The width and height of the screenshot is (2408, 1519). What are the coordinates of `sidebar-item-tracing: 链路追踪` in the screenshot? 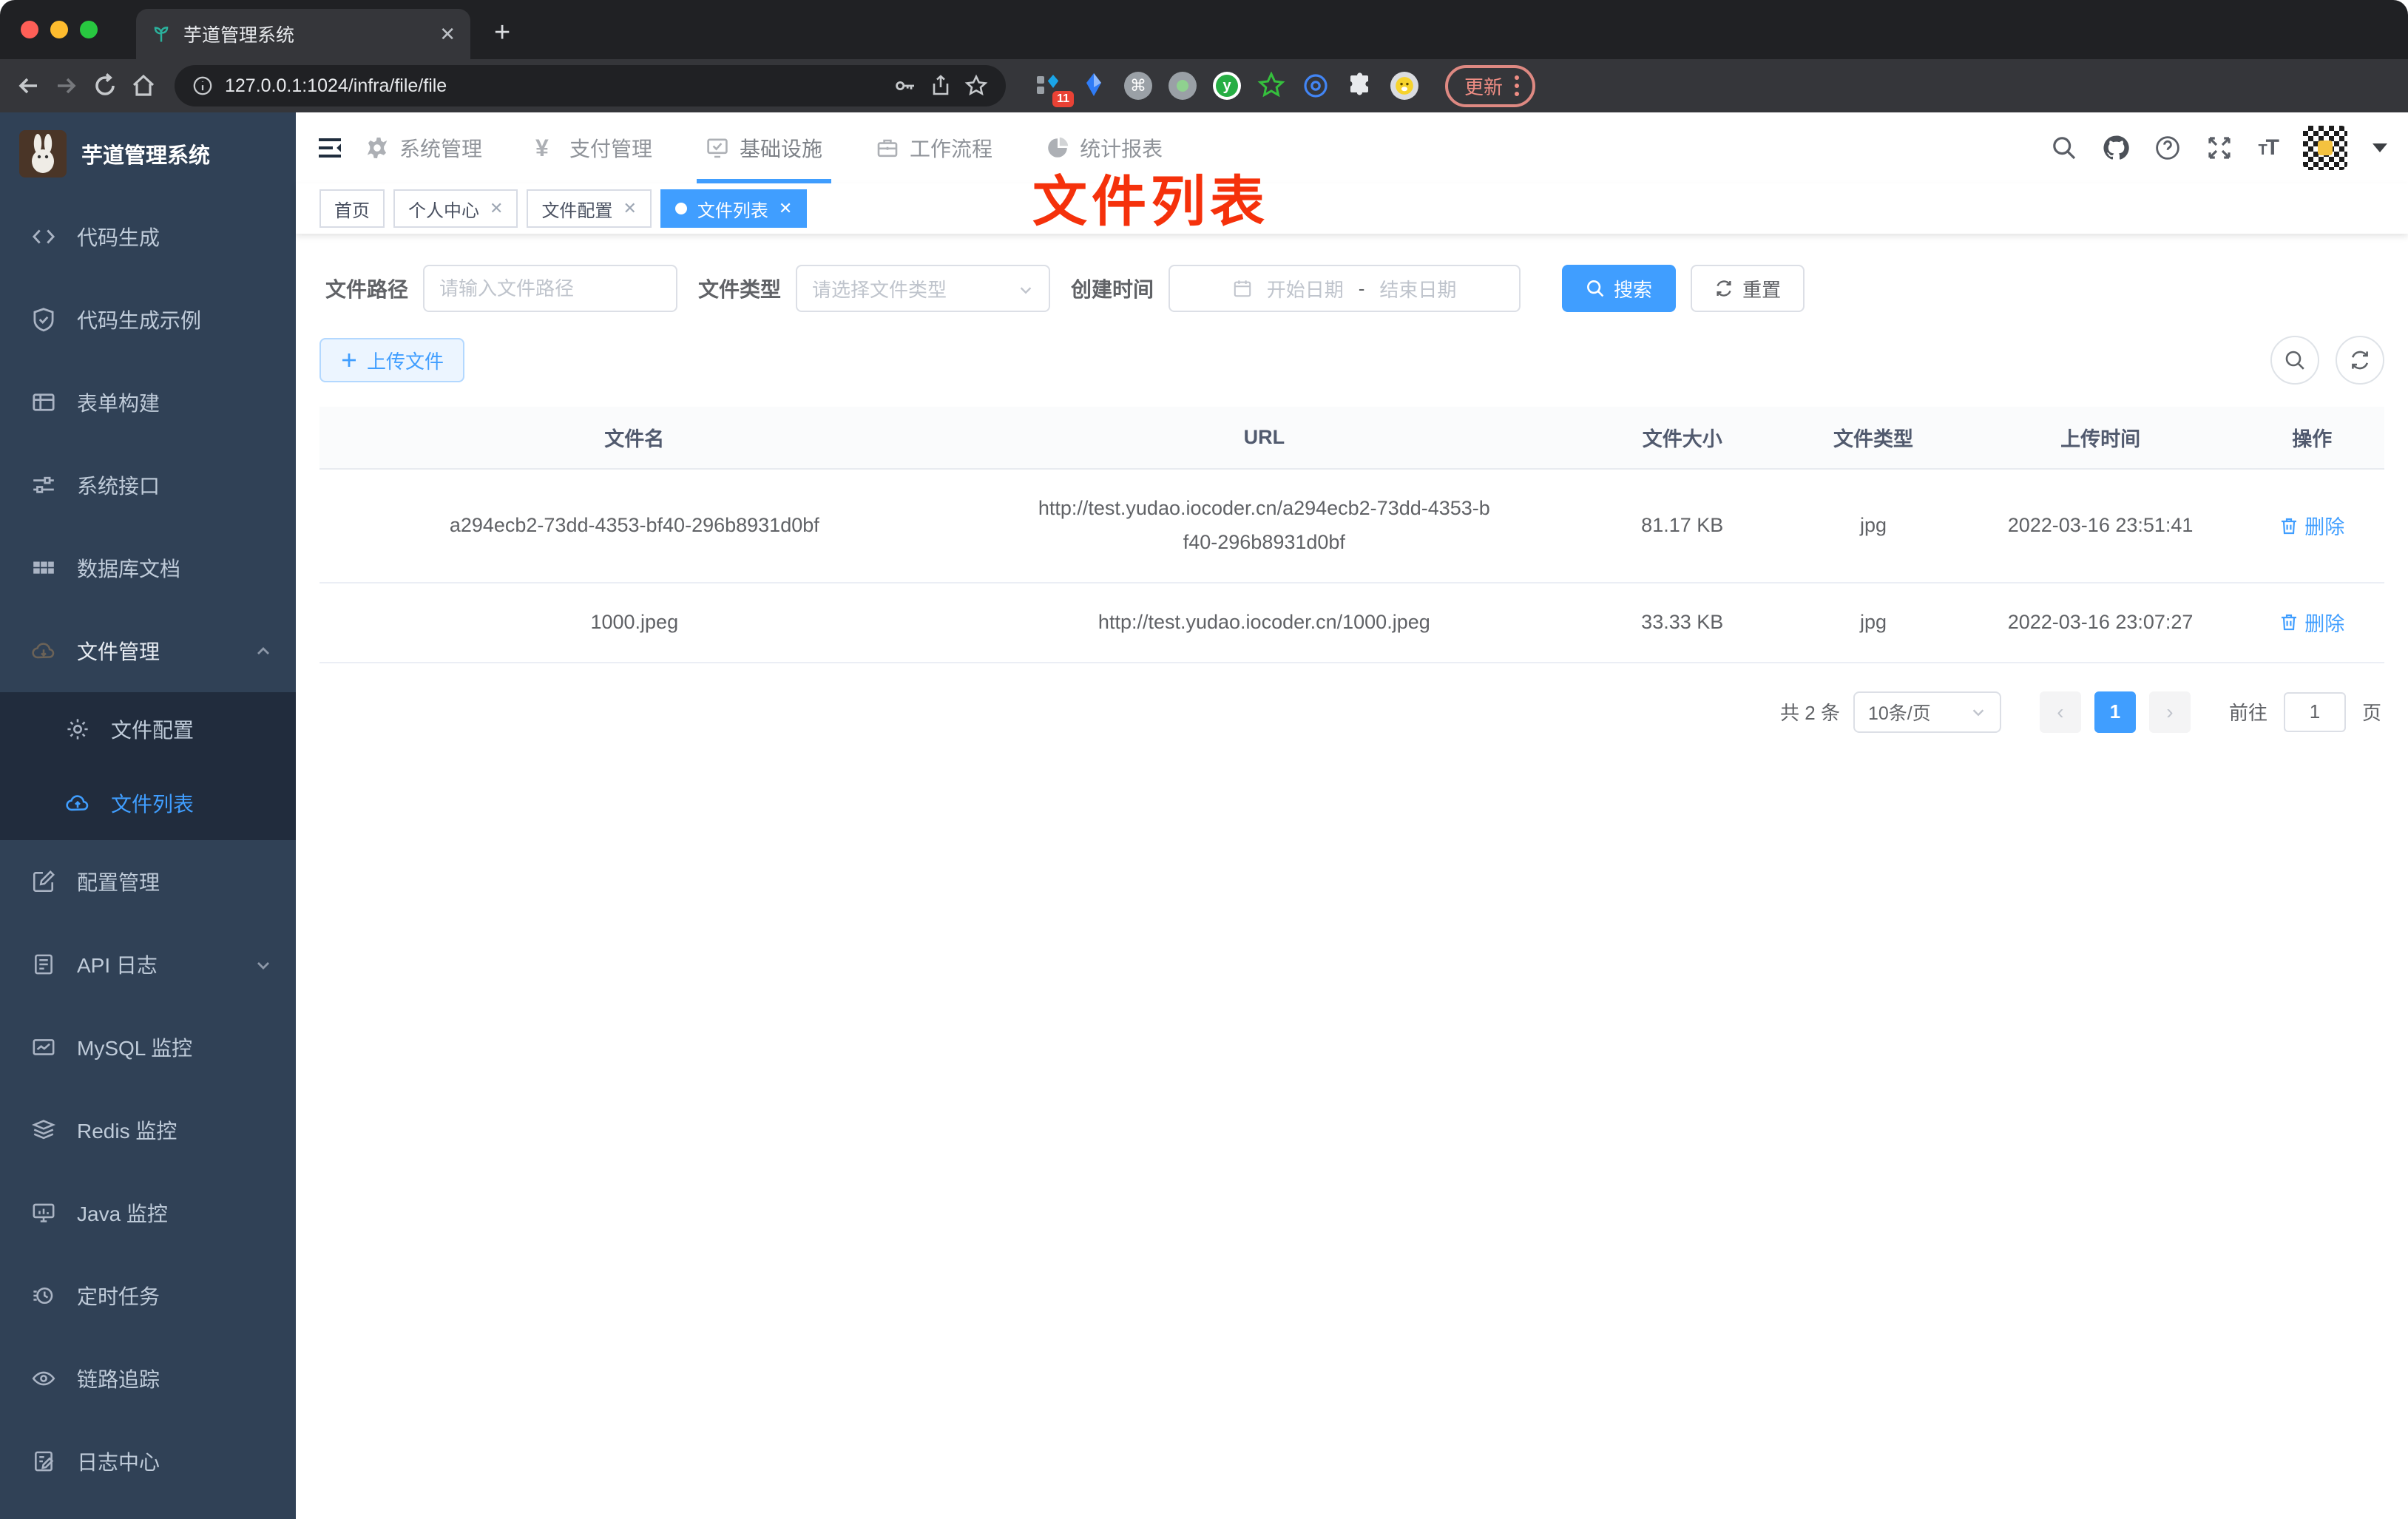 It's located at (148, 1378).